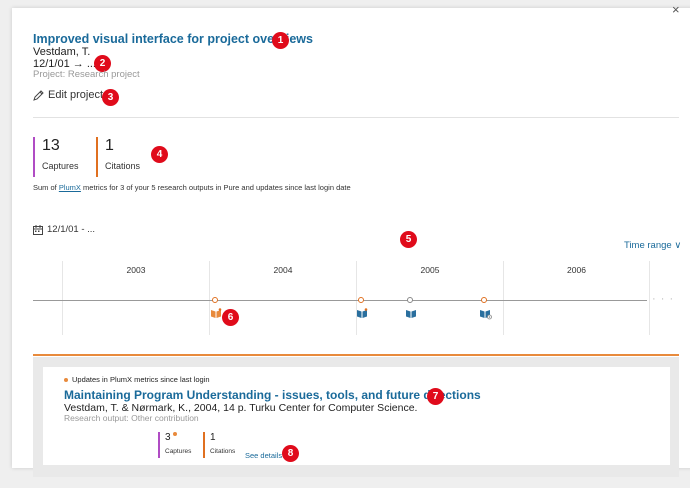 The height and width of the screenshot is (488, 690). Describe the element at coordinates (230, 317) in the screenshot. I see `callout-6: 6` at that location.